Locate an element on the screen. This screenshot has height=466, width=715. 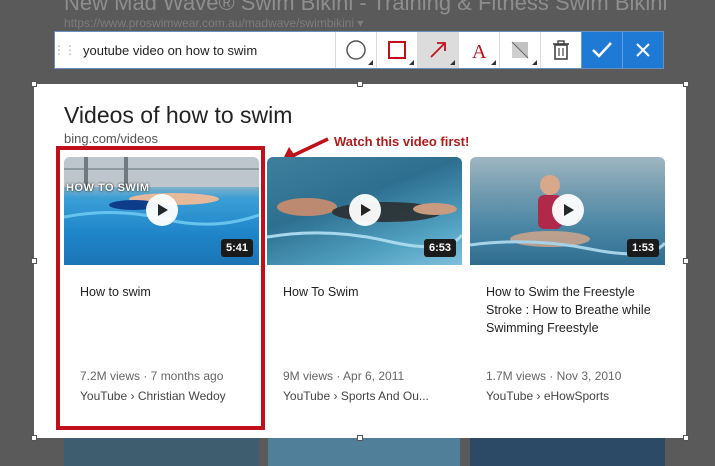
drag-handle-icon: ⋮⋮ is located at coordinates (64, 50).